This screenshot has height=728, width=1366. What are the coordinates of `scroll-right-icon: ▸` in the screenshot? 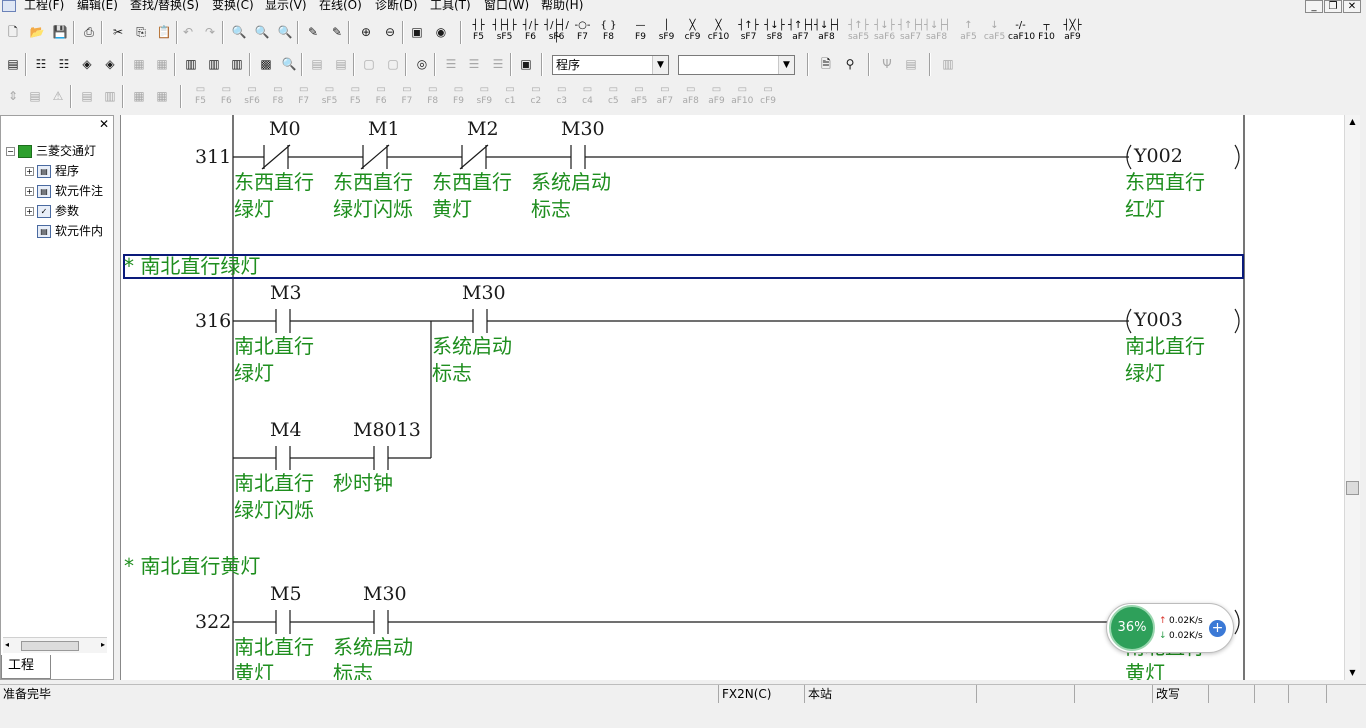 It's located at (103, 644).